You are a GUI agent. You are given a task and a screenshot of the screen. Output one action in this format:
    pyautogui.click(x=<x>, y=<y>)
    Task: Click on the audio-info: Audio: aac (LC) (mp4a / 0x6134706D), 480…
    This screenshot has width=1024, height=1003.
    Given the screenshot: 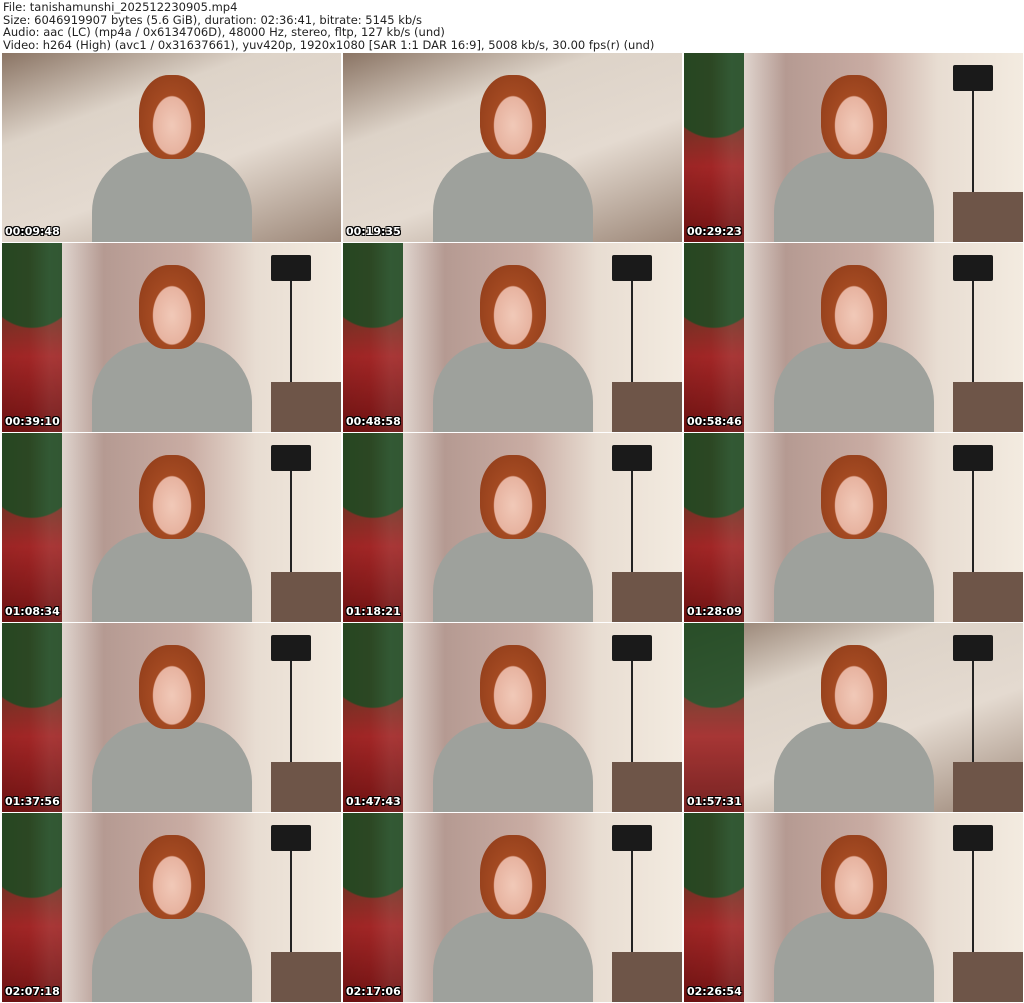 What is the action you would take?
    pyautogui.click(x=224, y=32)
    